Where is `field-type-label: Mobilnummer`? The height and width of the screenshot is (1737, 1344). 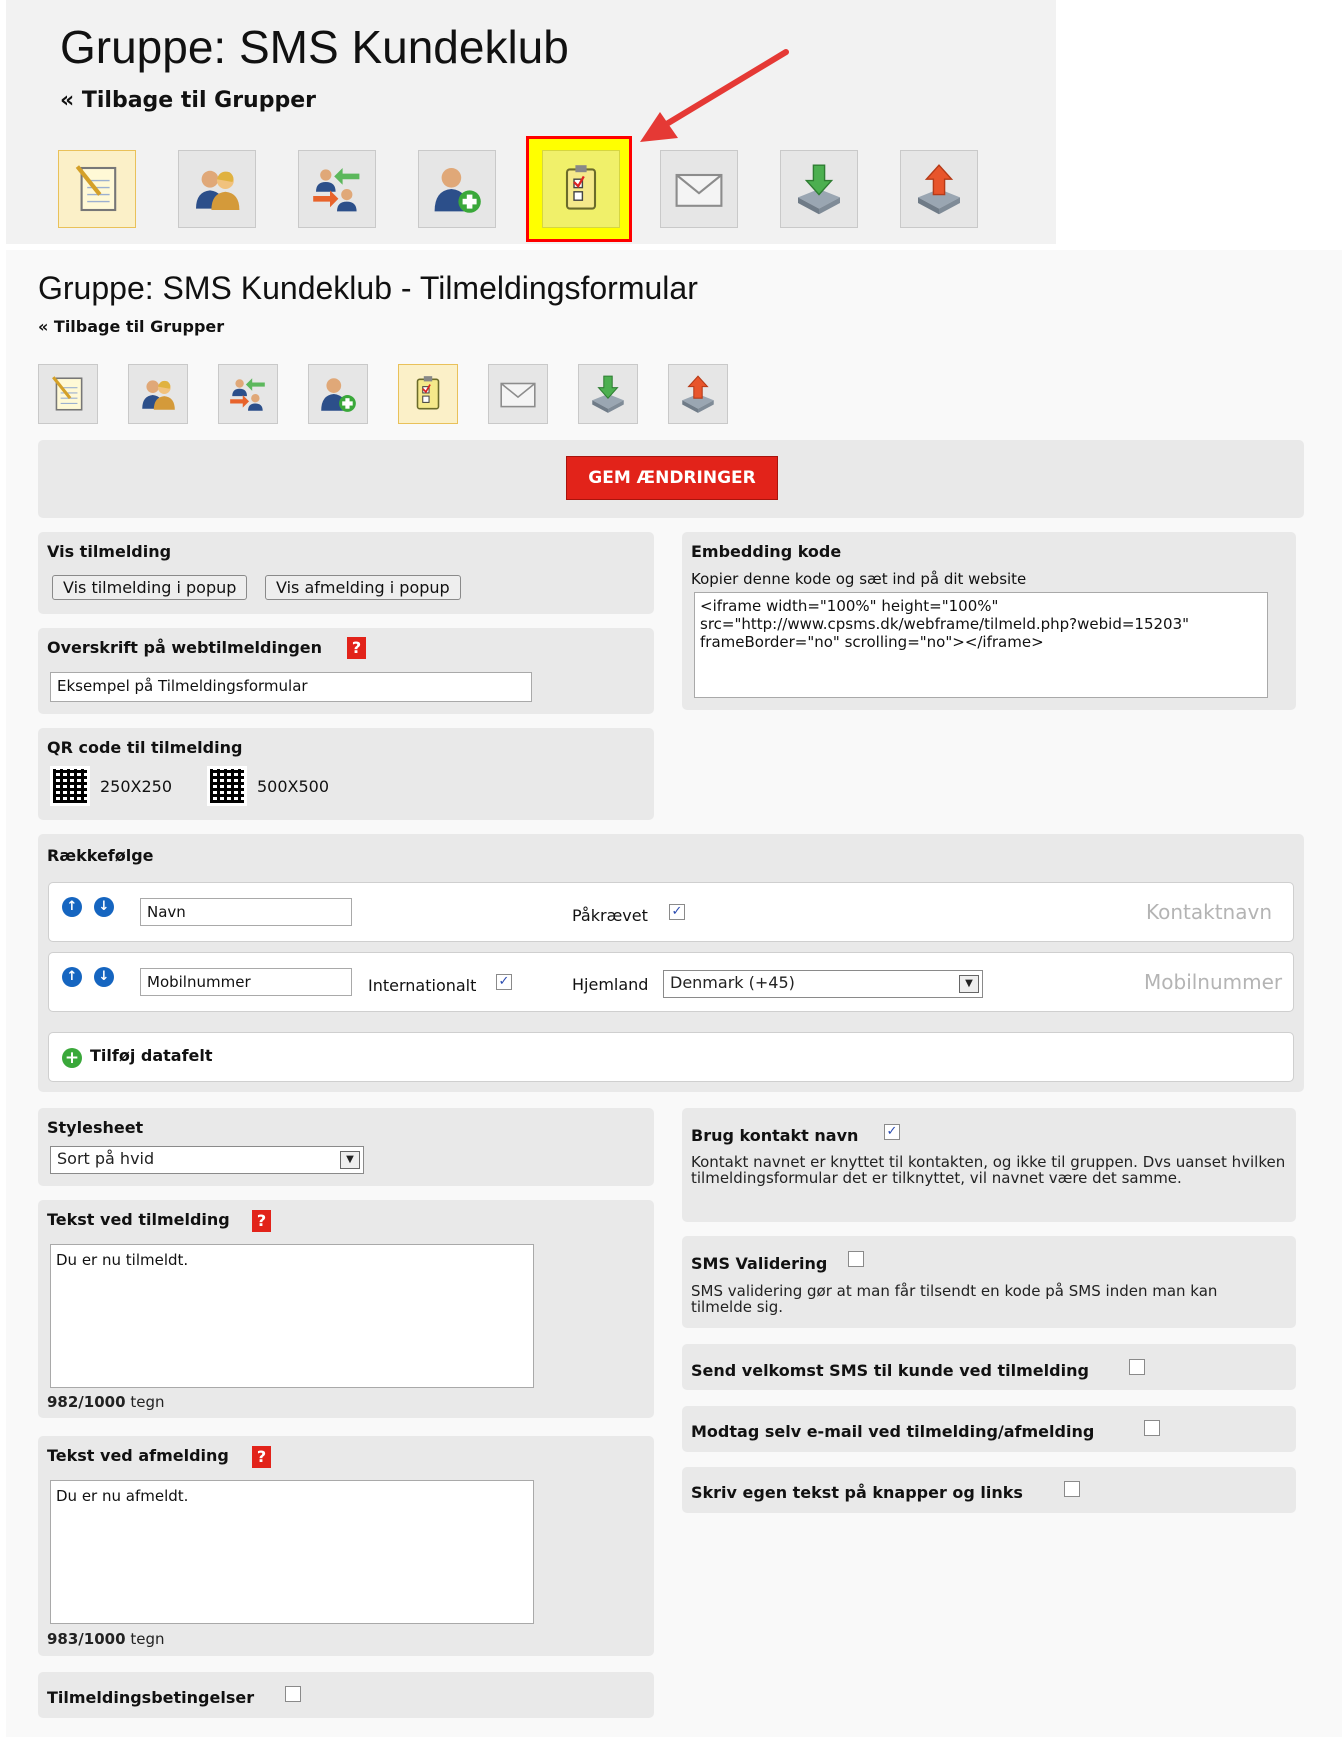 field-type-label: Mobilnummer is located at coordinates (1213, 982).